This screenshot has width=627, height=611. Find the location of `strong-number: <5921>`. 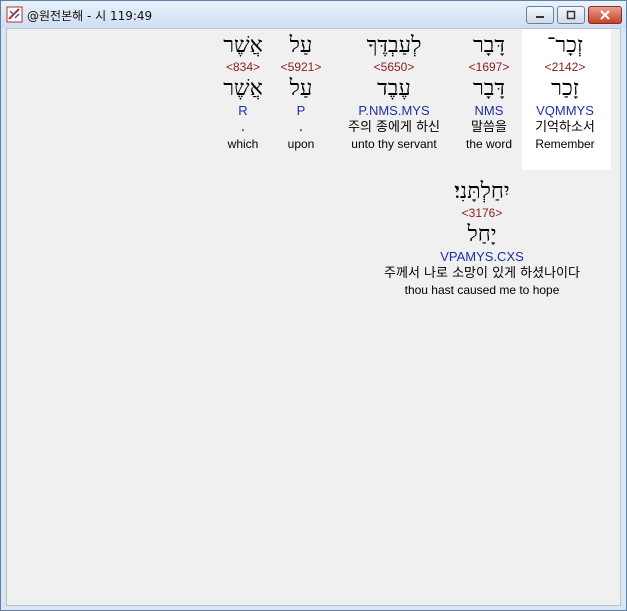

strong-number: <5921> is located at coordinates (301, 67).